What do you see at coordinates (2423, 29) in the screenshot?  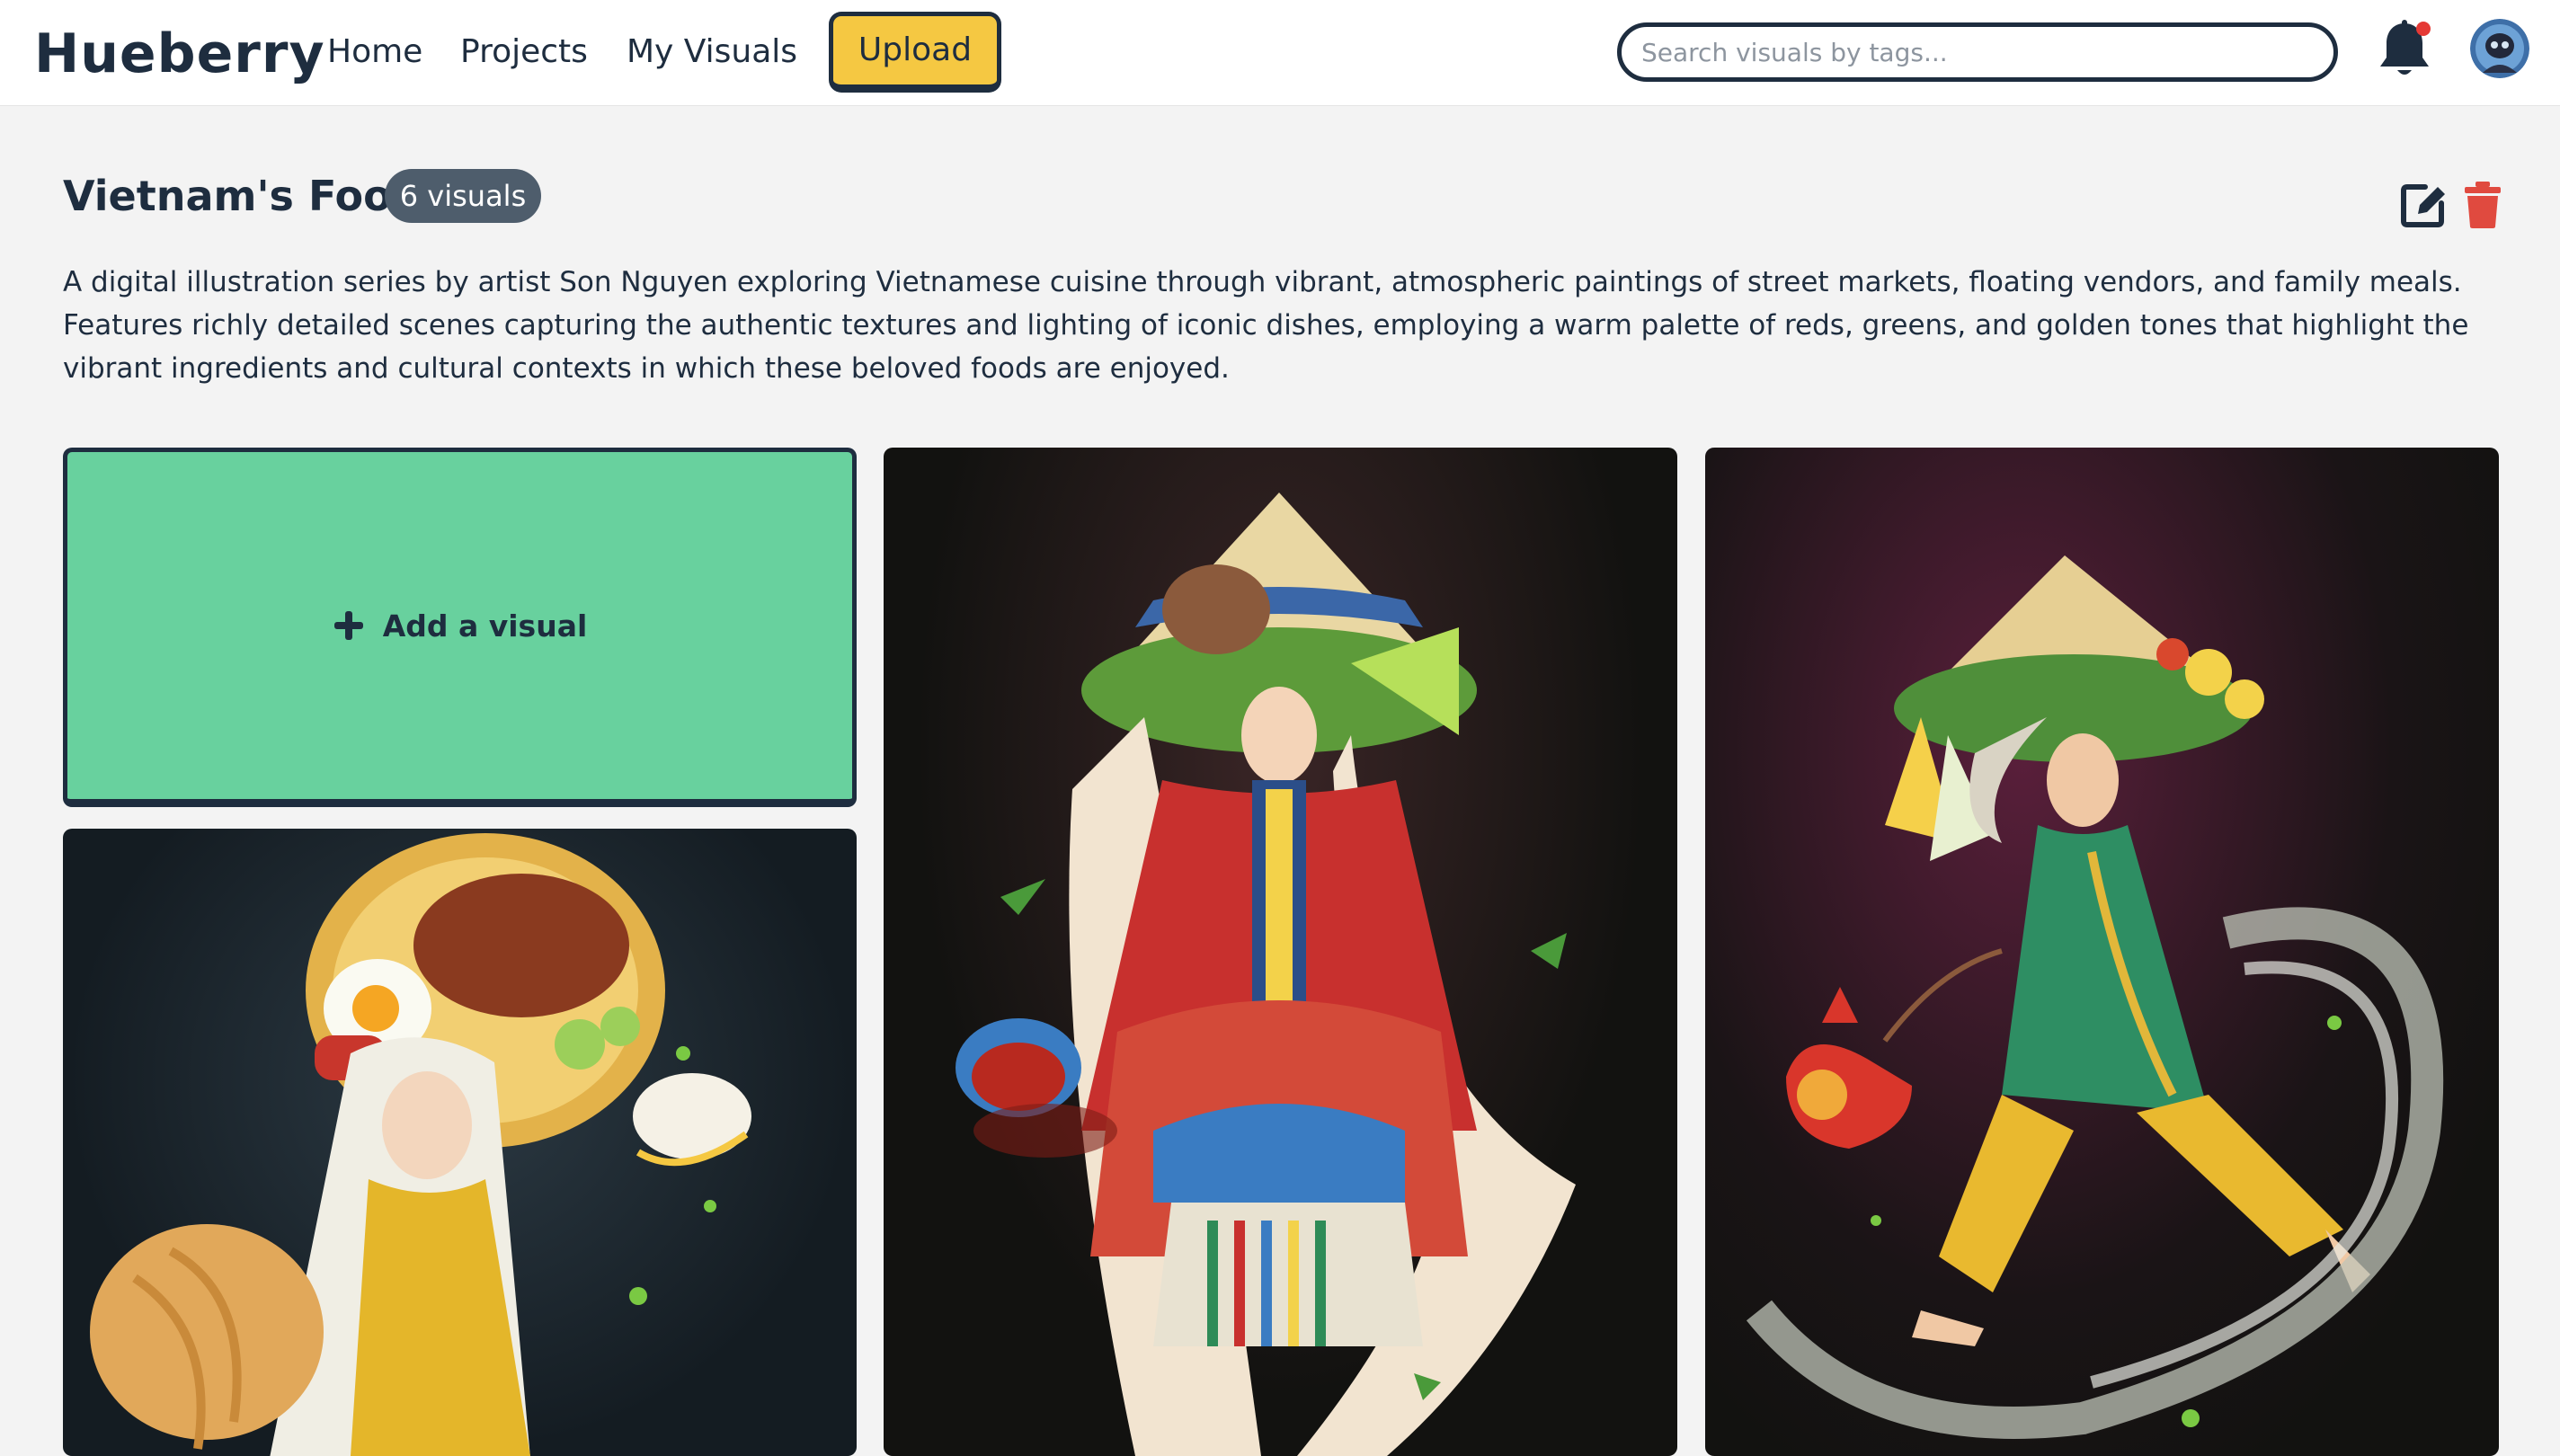 I see `notification-dot-icon` at bounding box center [2423, 29].